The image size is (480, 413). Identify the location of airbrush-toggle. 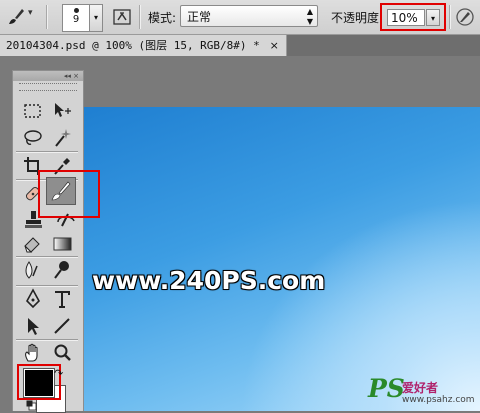
(465, 17).